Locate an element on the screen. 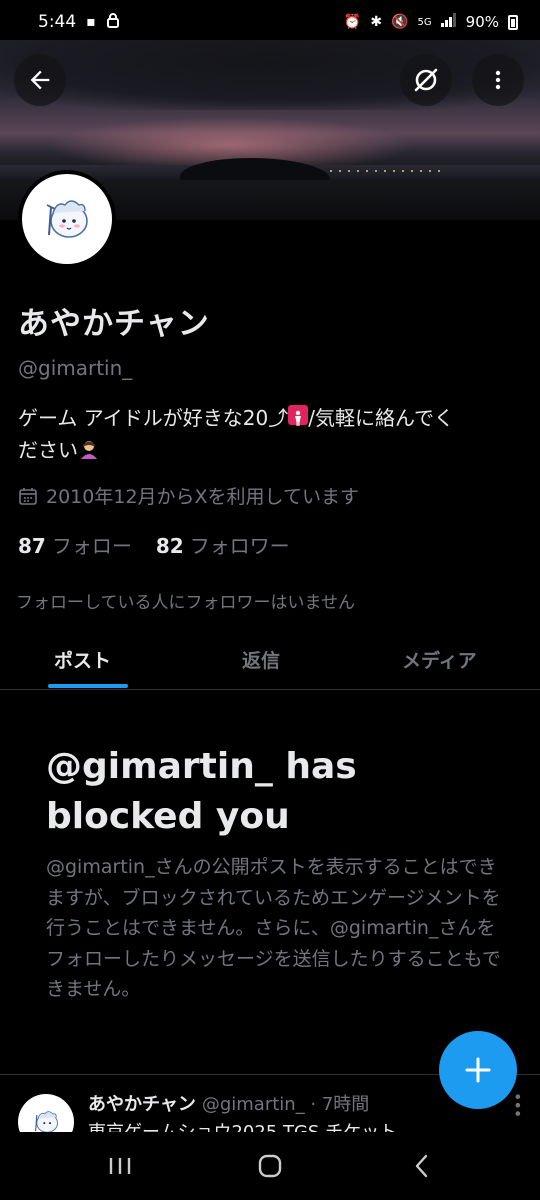  profile-avatar is located at coordinates (67, 219).